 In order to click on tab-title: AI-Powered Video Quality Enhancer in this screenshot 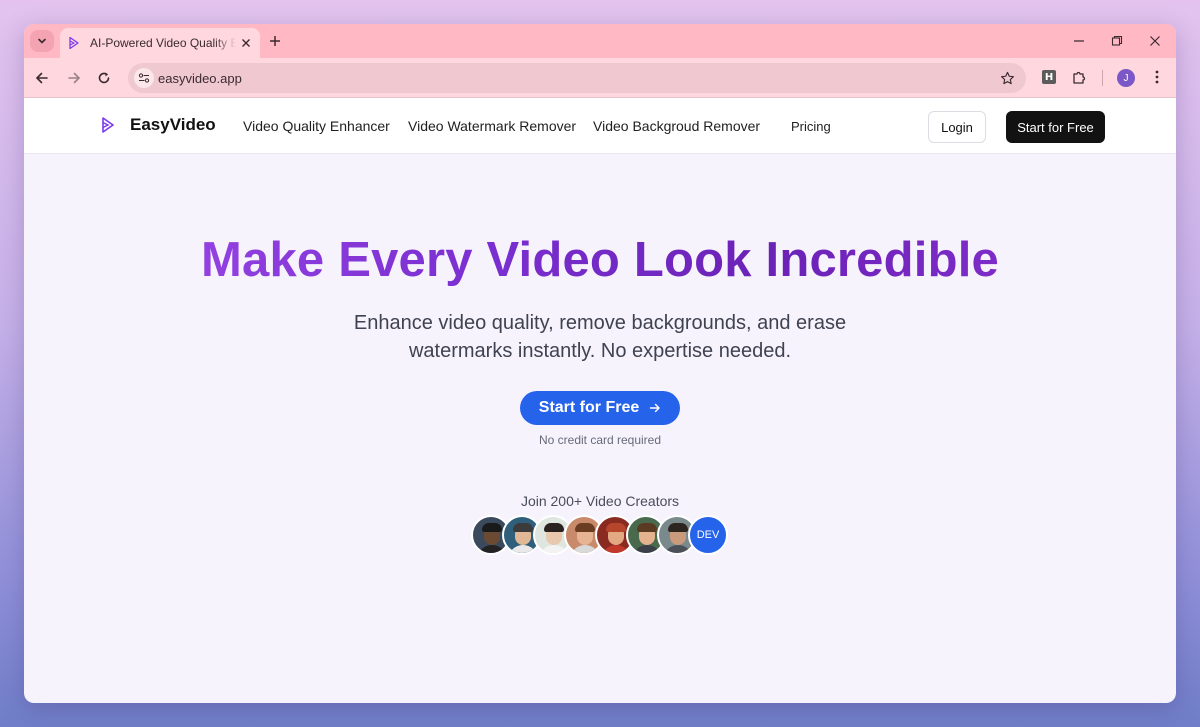, I will do `click(163, 43)`.